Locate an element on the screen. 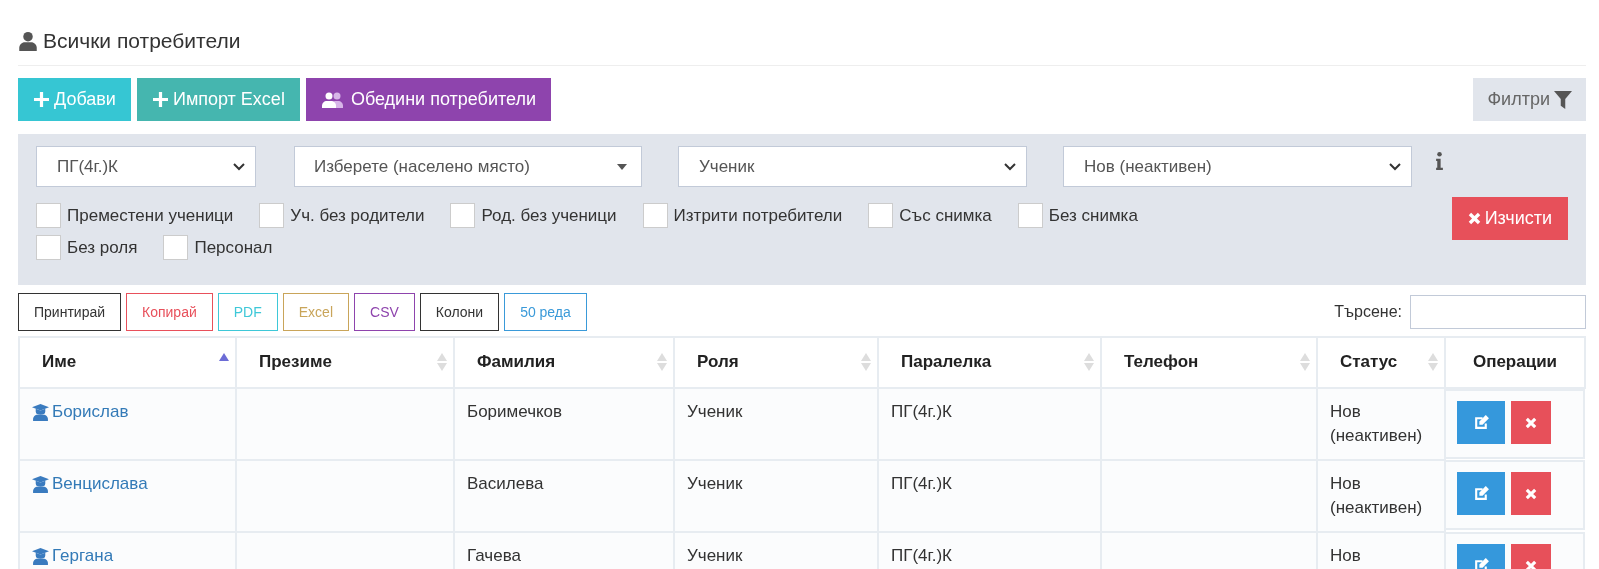  checkbox-label: Род. без ученици is located at coordinates (549, 215).